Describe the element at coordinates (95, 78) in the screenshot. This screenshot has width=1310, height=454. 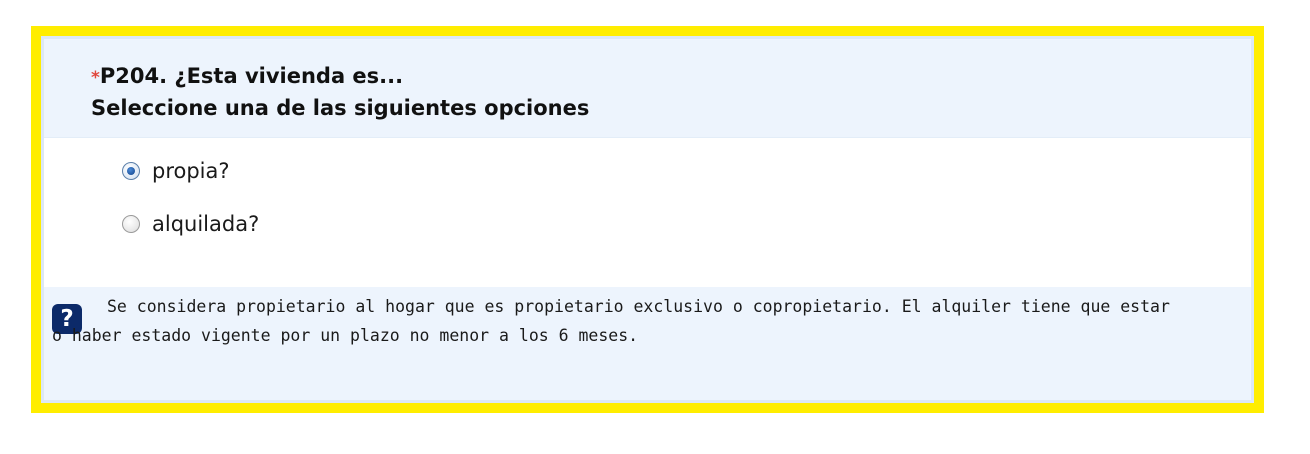
I see `required-marker: *` at that location.